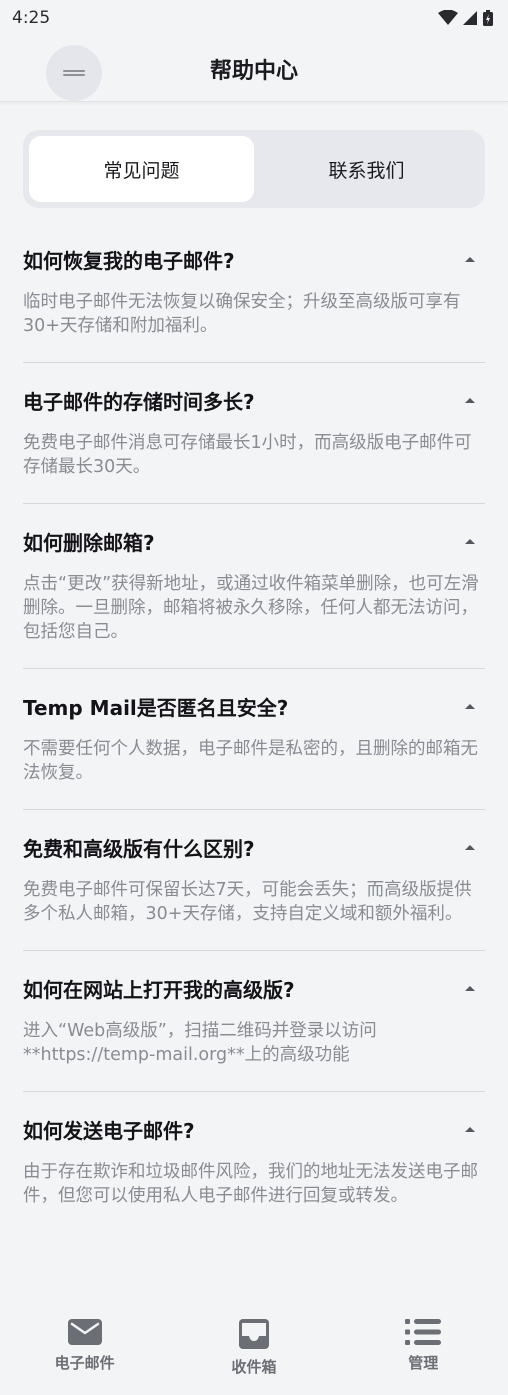 The height and width of the screenshot is (1395, 508). I want to click on faq-question-row: 电子邮件的存储时间多长?, so click(254, 400).